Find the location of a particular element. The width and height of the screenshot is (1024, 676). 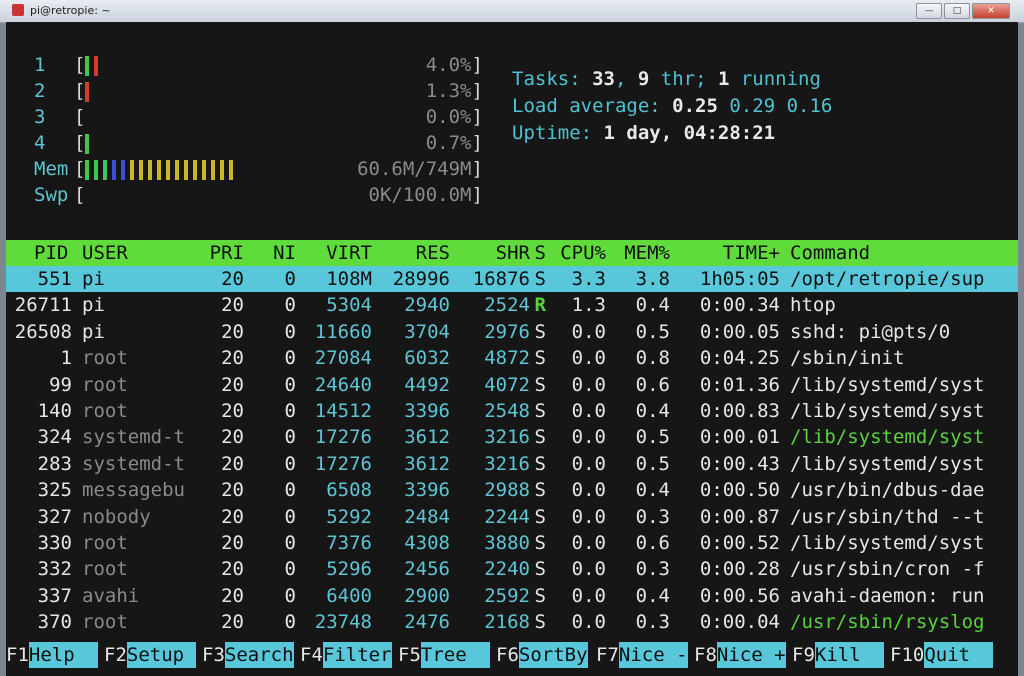

fkey-kill-button: F9Kill is located at coordinates (838, 655).